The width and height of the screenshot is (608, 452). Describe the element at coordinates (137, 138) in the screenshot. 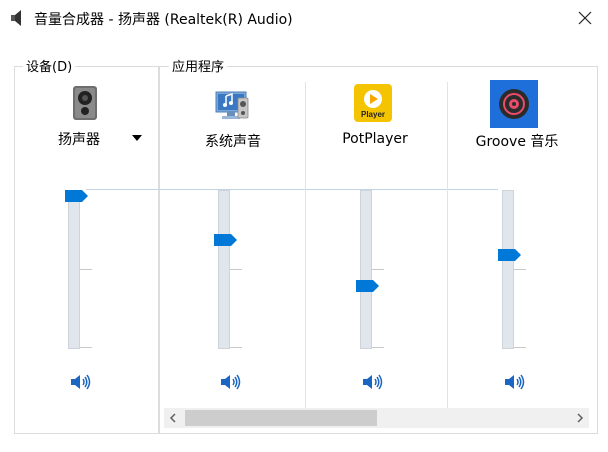

I see `device-dropdown-icon` at that location.